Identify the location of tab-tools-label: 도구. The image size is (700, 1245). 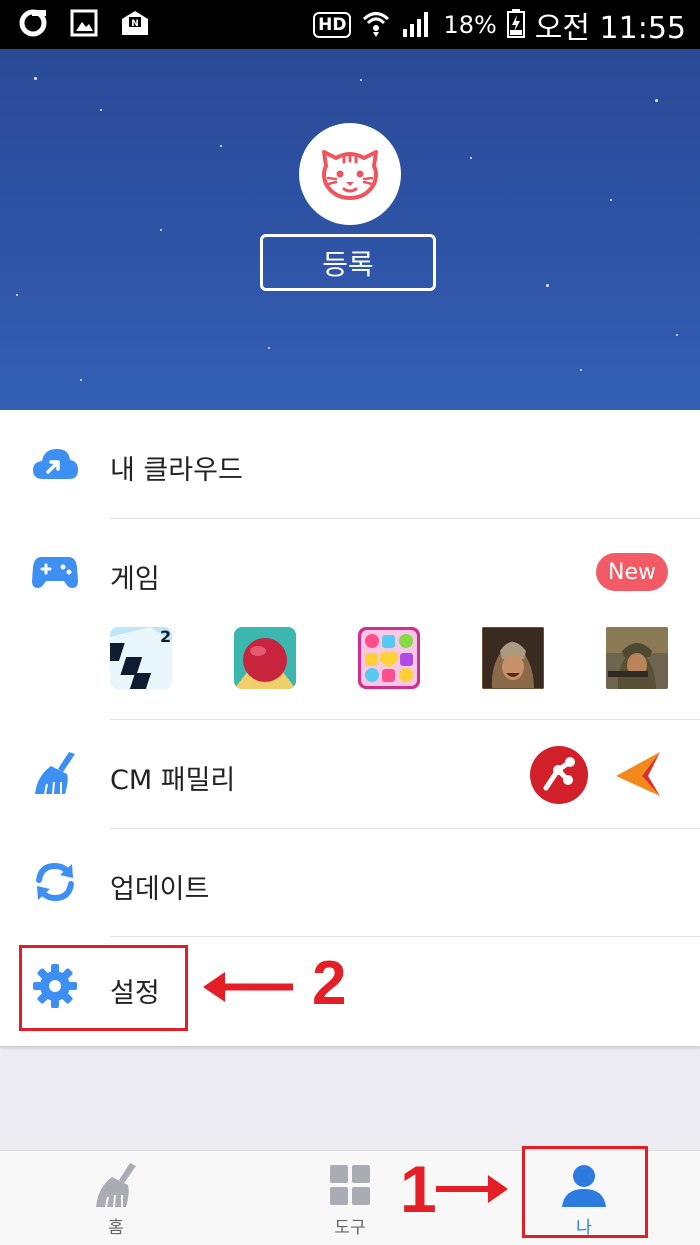
(350, 1228).